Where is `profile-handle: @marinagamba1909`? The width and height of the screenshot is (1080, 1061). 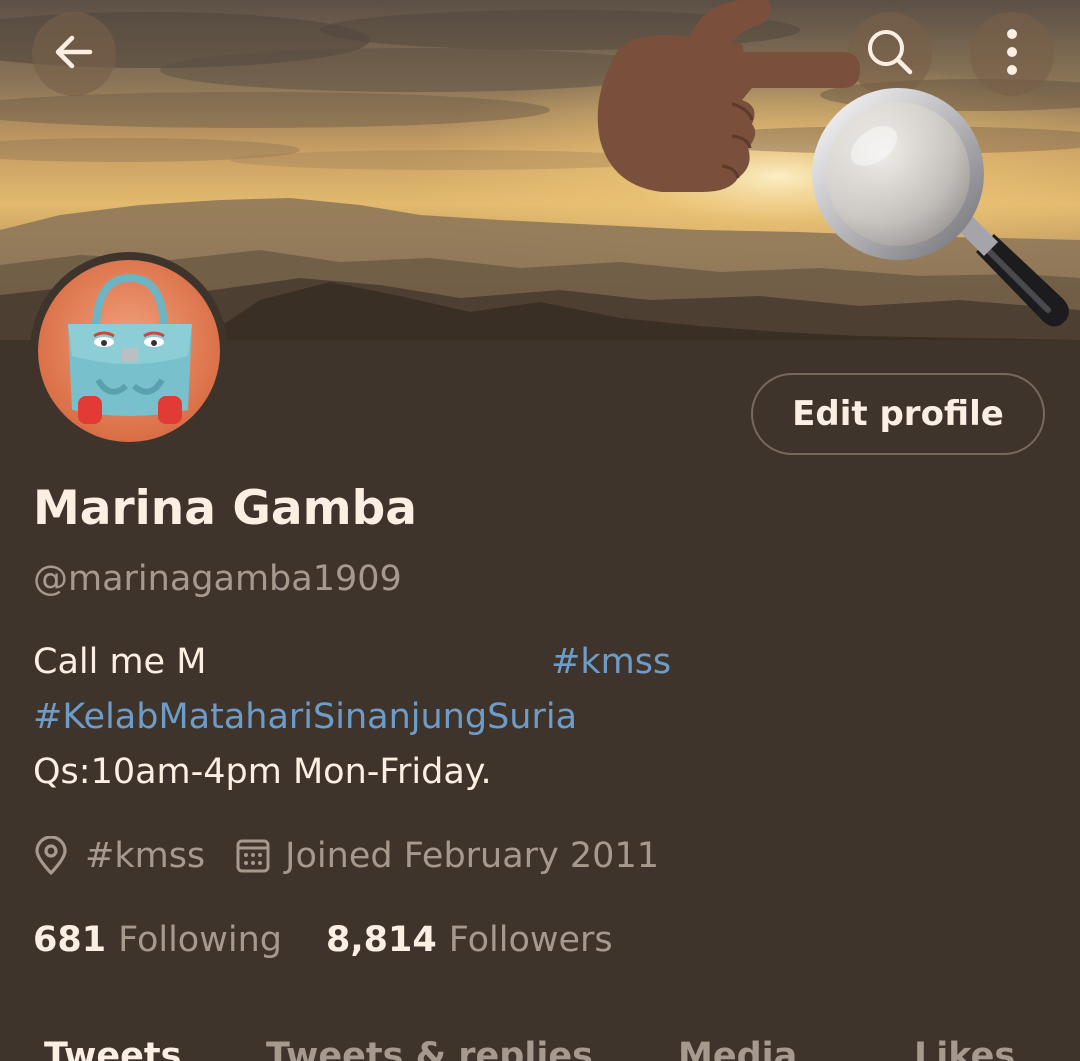
profile-handle: @marinagamba1909 is located at coordinates (217, 579).